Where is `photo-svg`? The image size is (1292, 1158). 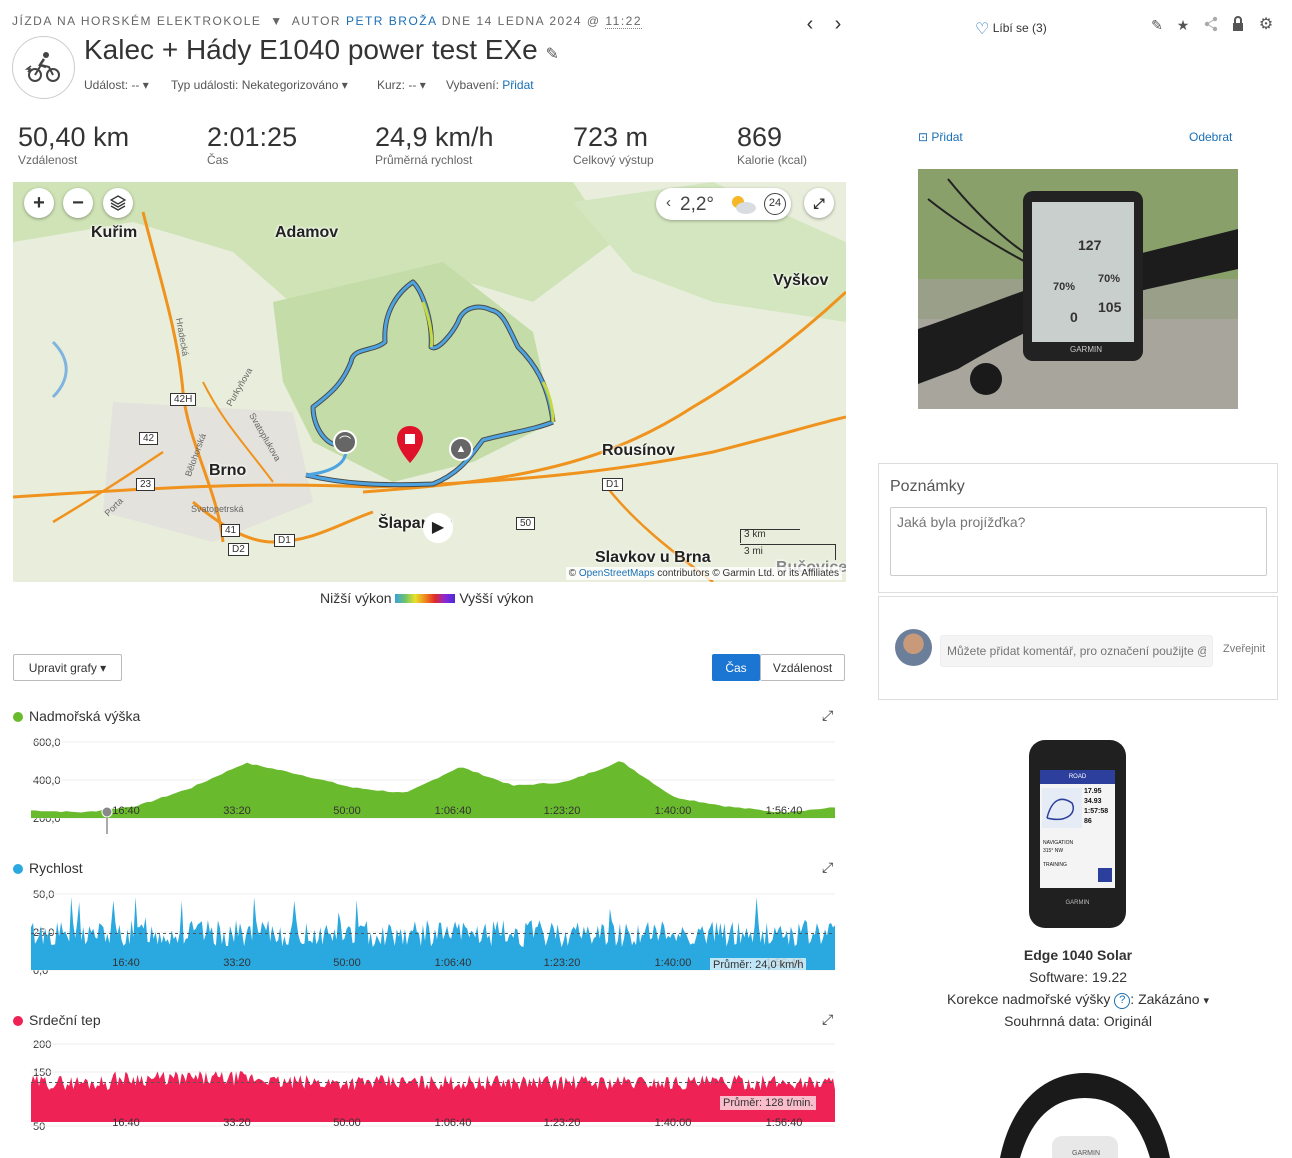
photo-svg is located at coordinates (1078, 289).